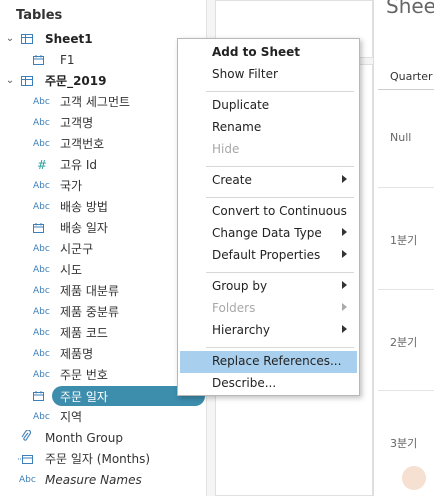 This screenshot has height=496, width=434. Describe the element at coordinates (403, 443) in the screenshot. I see `row-label: 3분기` at that location.